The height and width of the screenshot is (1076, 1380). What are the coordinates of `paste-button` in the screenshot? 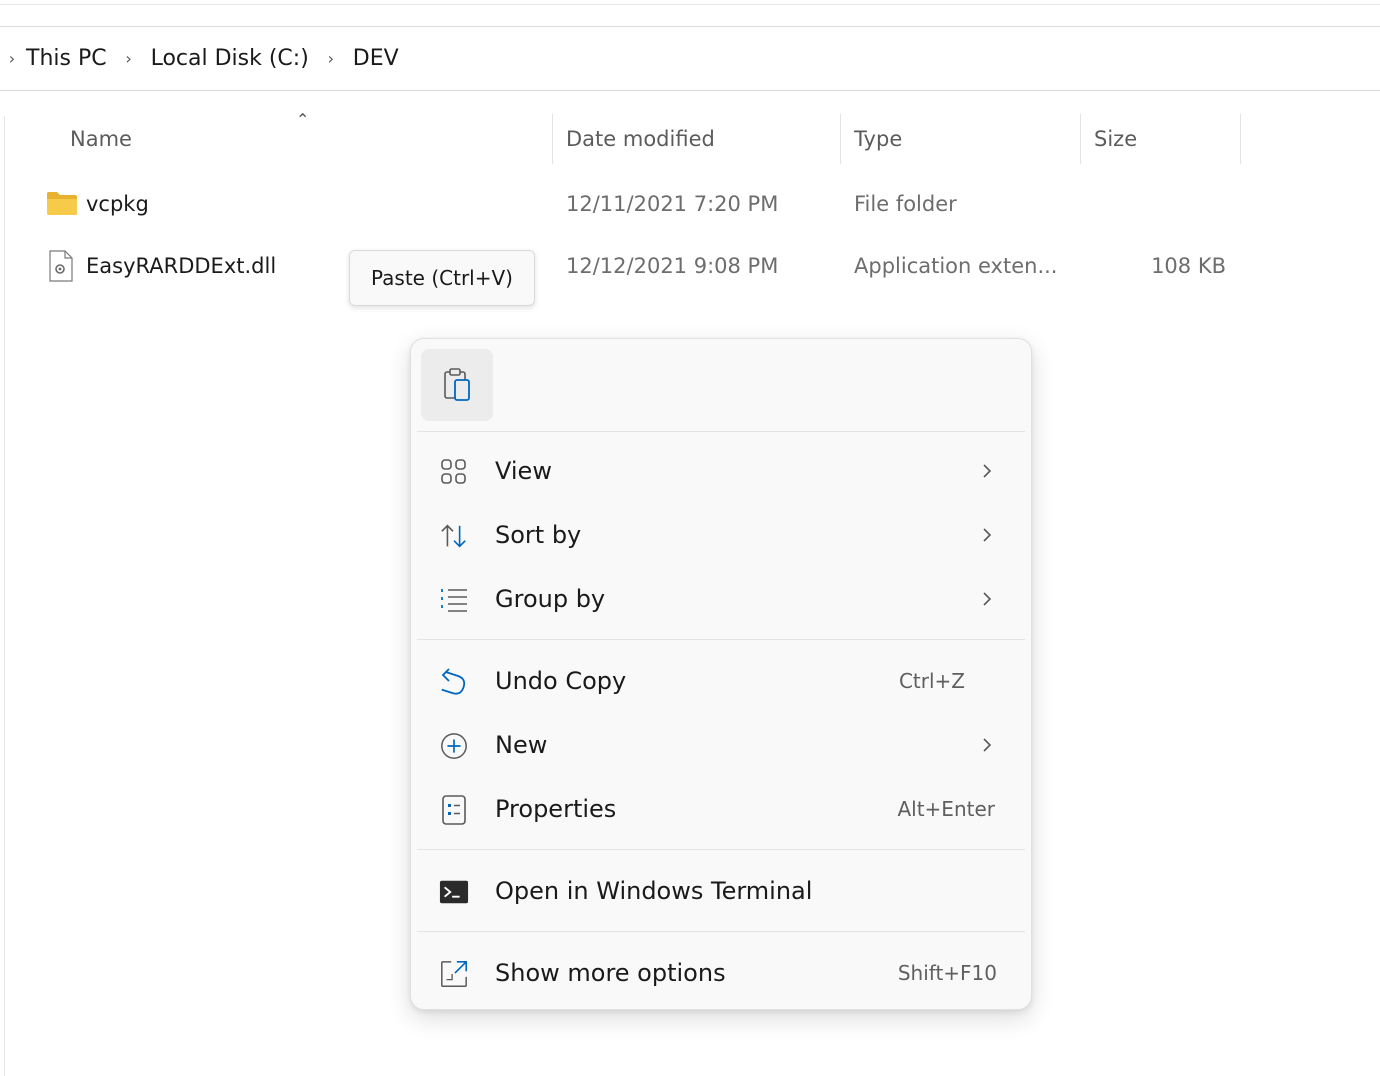 It's located at (457, 385).